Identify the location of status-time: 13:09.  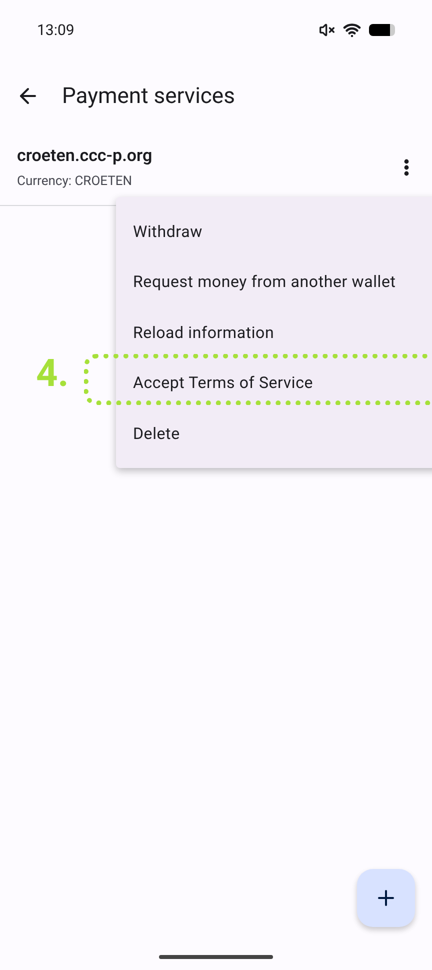
(55, 30).